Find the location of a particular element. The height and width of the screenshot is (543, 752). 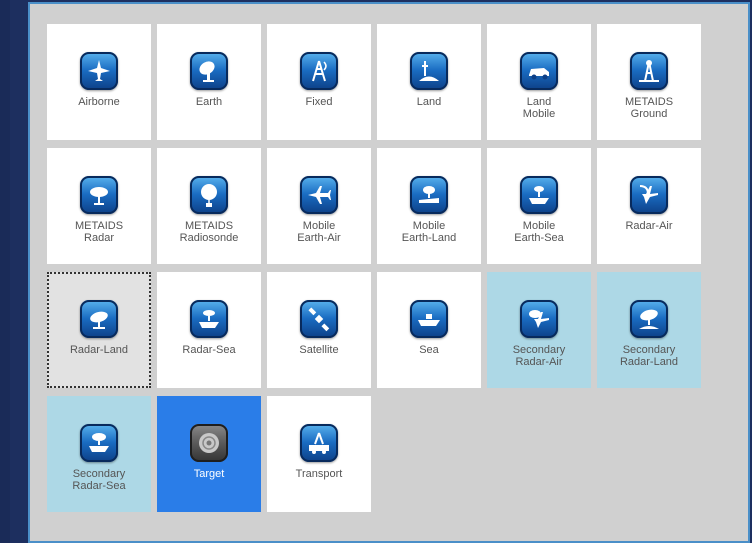

transport-truck-icon is located at coordinates (319, 443).